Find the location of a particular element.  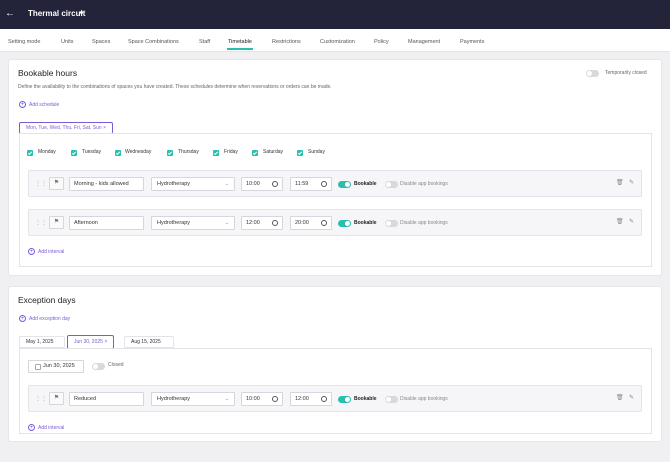

bookable-hours-title: Bookable hours is located at coordinates (48, 73).